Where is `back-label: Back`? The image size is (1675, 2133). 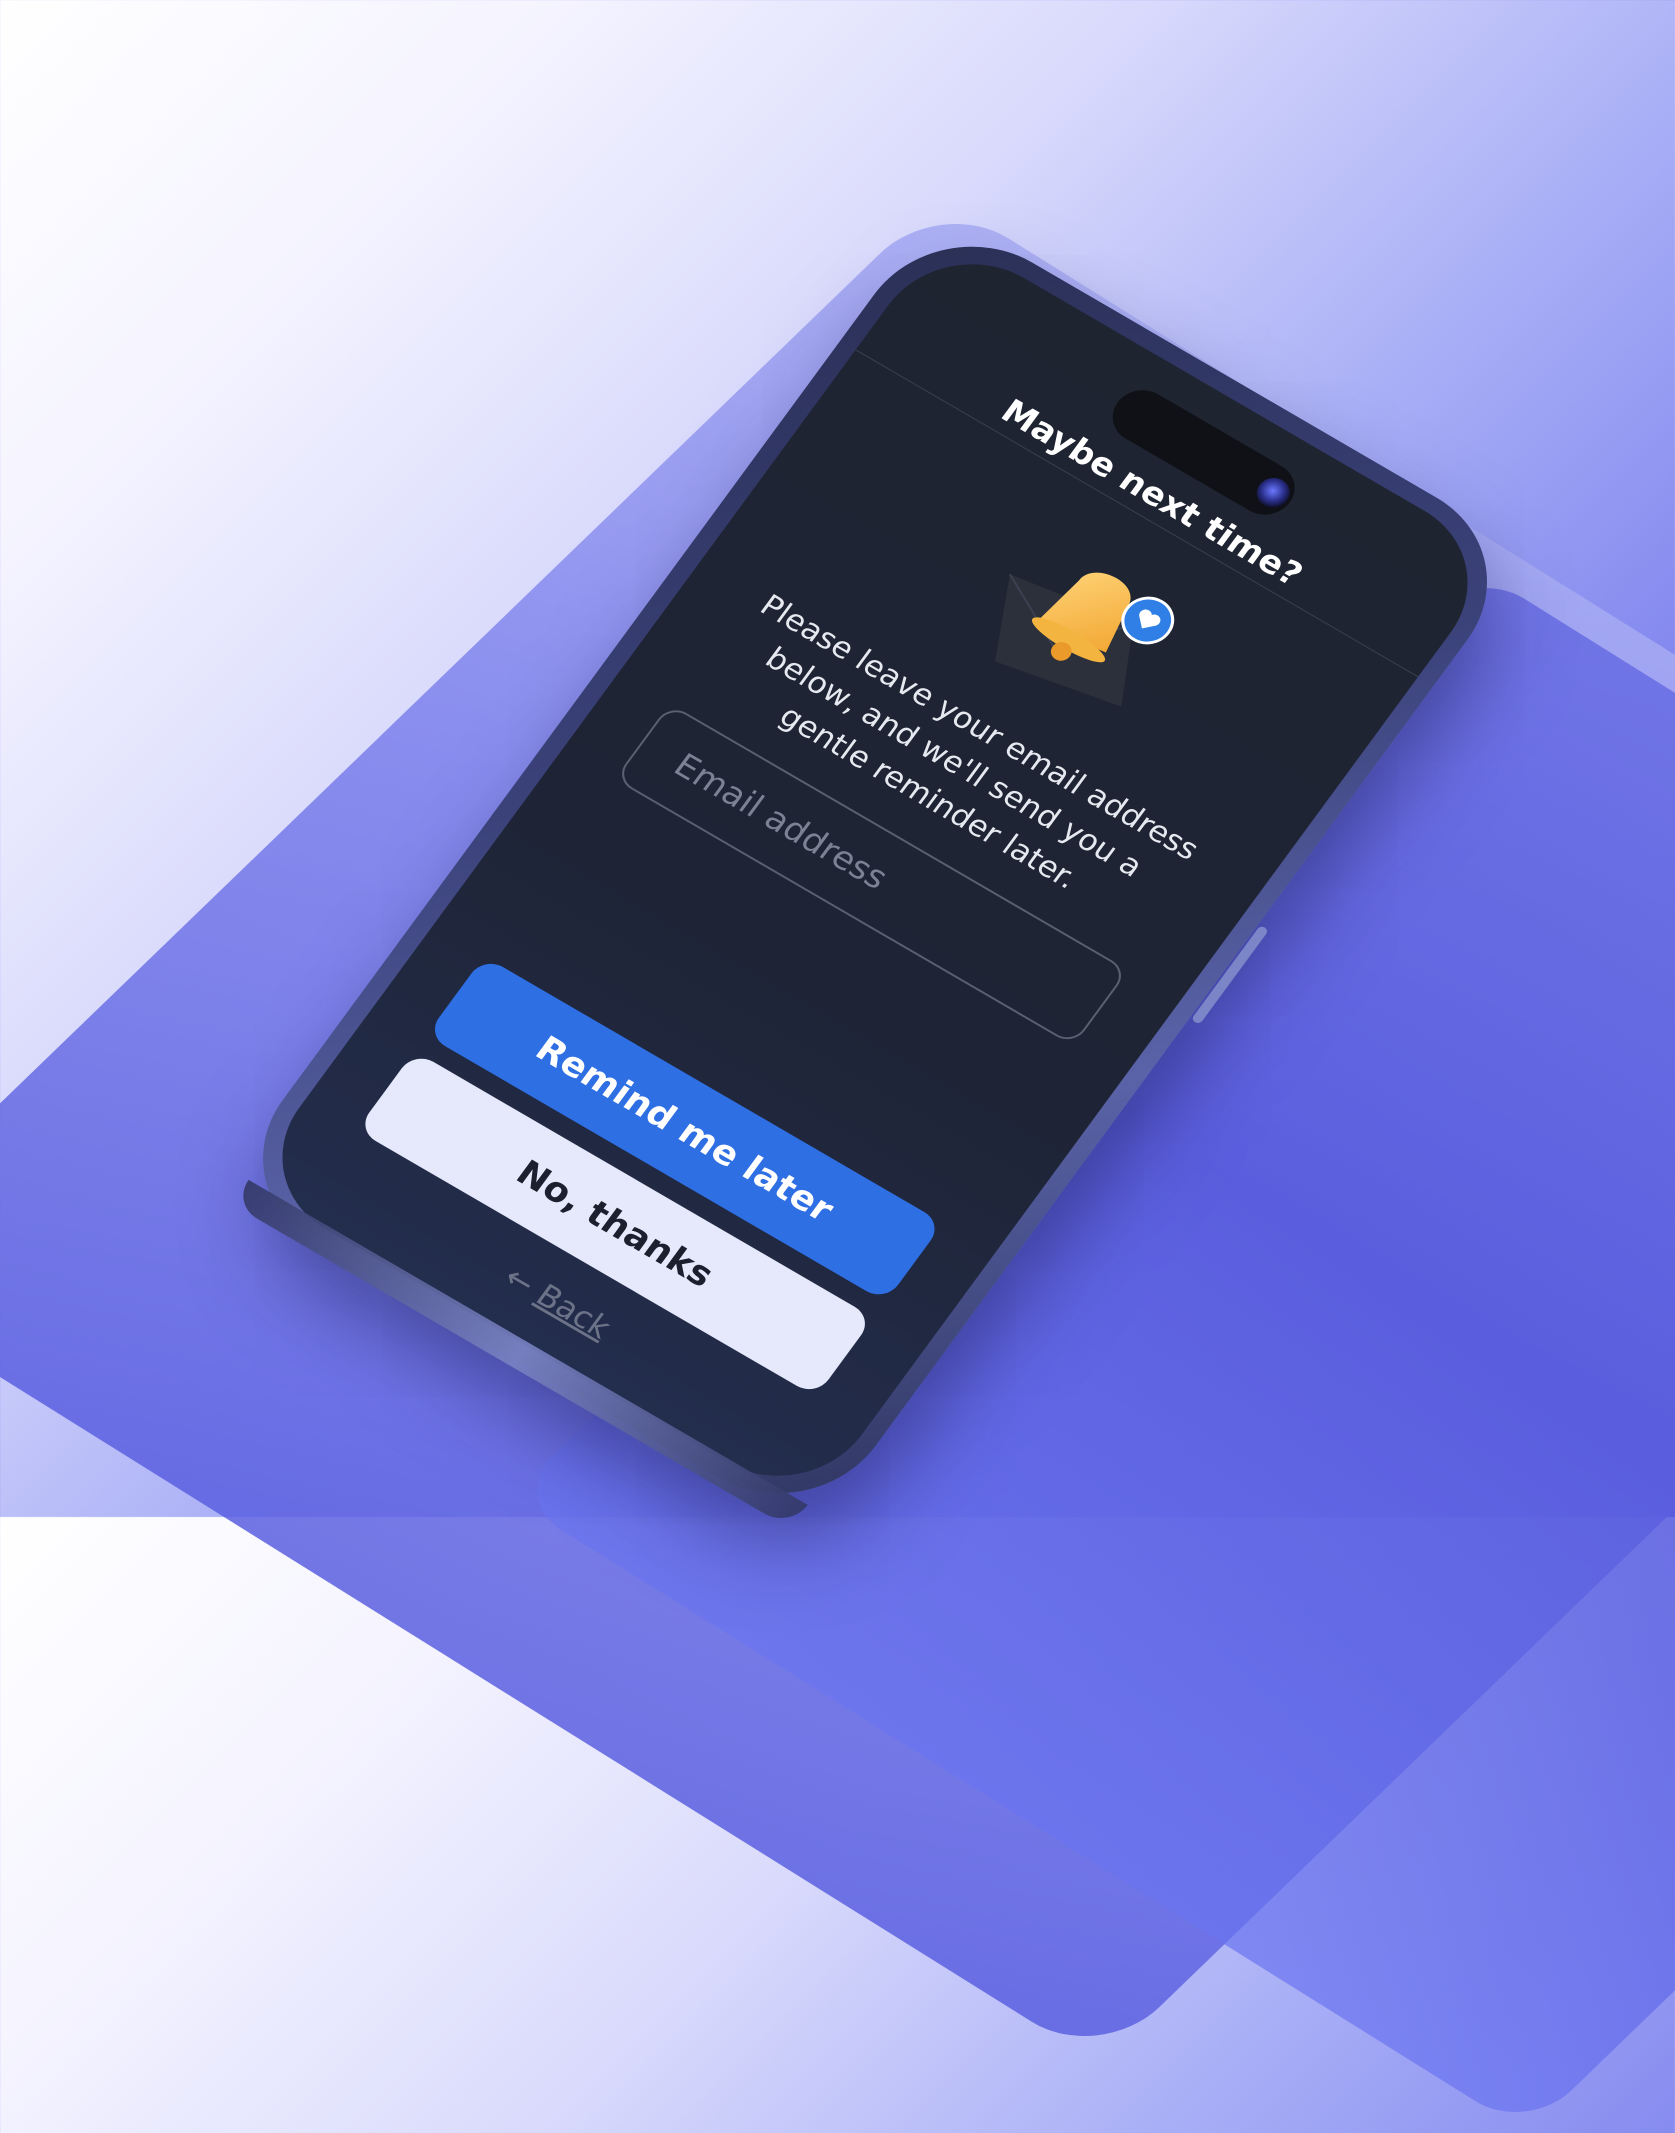
back-label: Back is located at coordinates (574, 1311).